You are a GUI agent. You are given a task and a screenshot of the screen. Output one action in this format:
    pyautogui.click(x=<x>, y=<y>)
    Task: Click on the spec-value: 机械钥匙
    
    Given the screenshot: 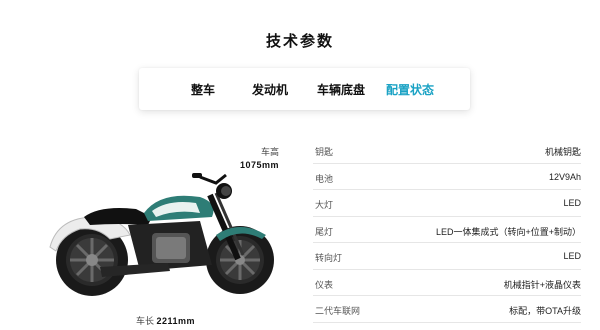 What is the action you would take?
    pyautogui.click(x=562, y=152)
    